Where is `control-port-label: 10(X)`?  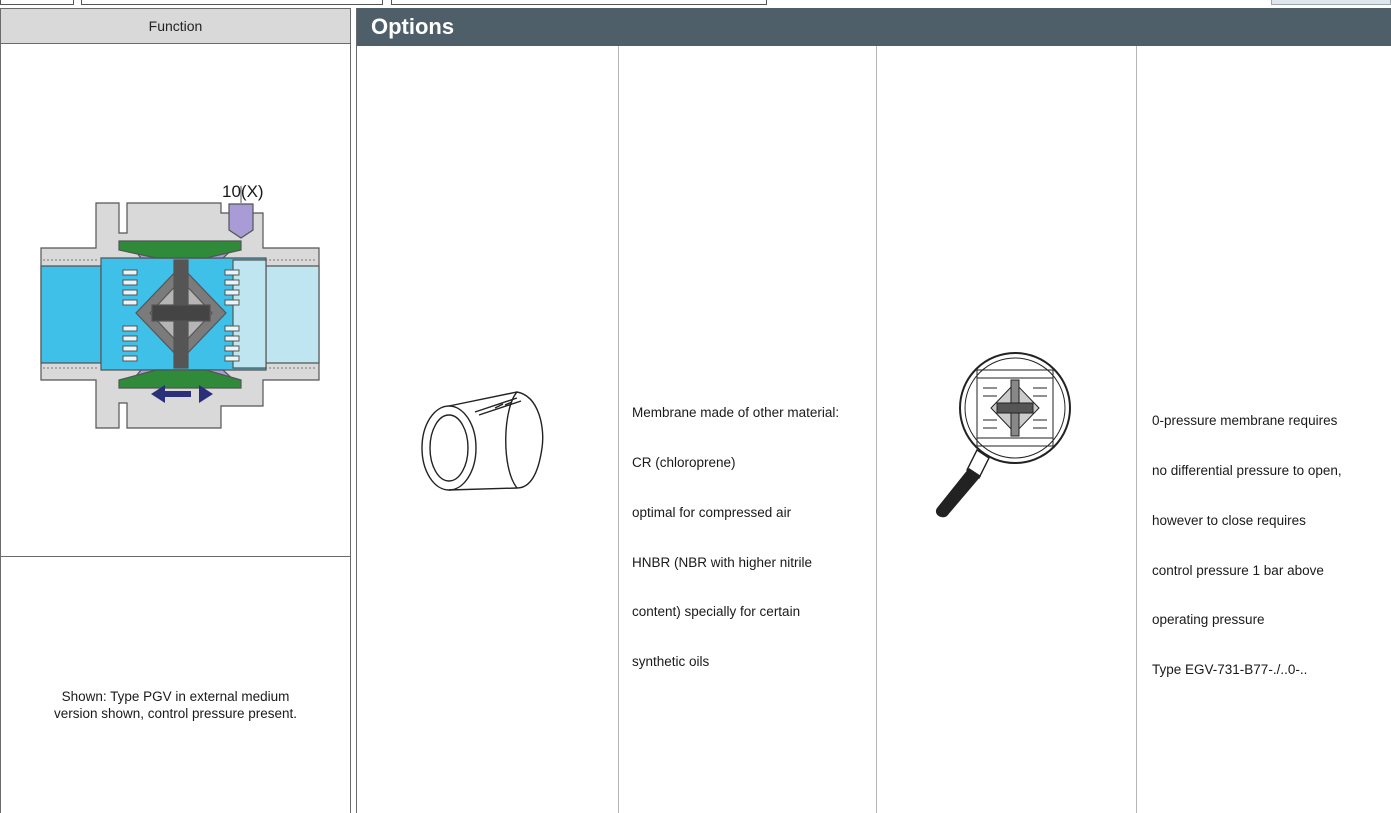 control-port-label: 10(X) is located at coordinates (243, 191).